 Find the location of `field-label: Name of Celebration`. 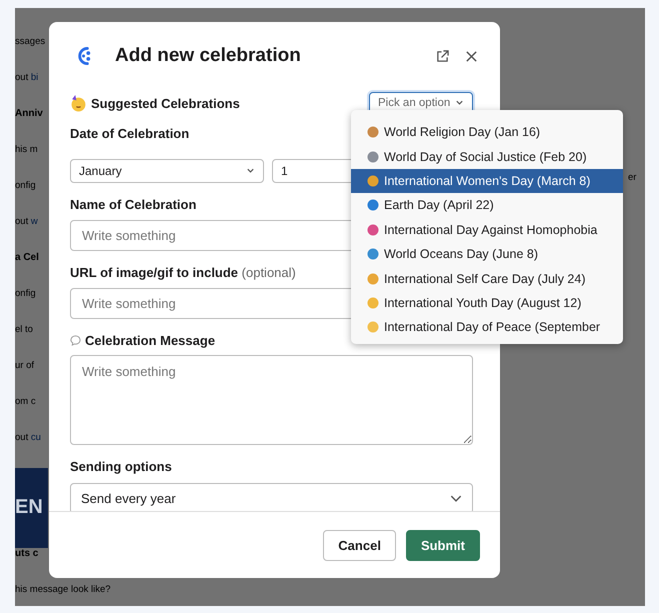

field-label: Name of Celebration is located at coordinates (133, 204).